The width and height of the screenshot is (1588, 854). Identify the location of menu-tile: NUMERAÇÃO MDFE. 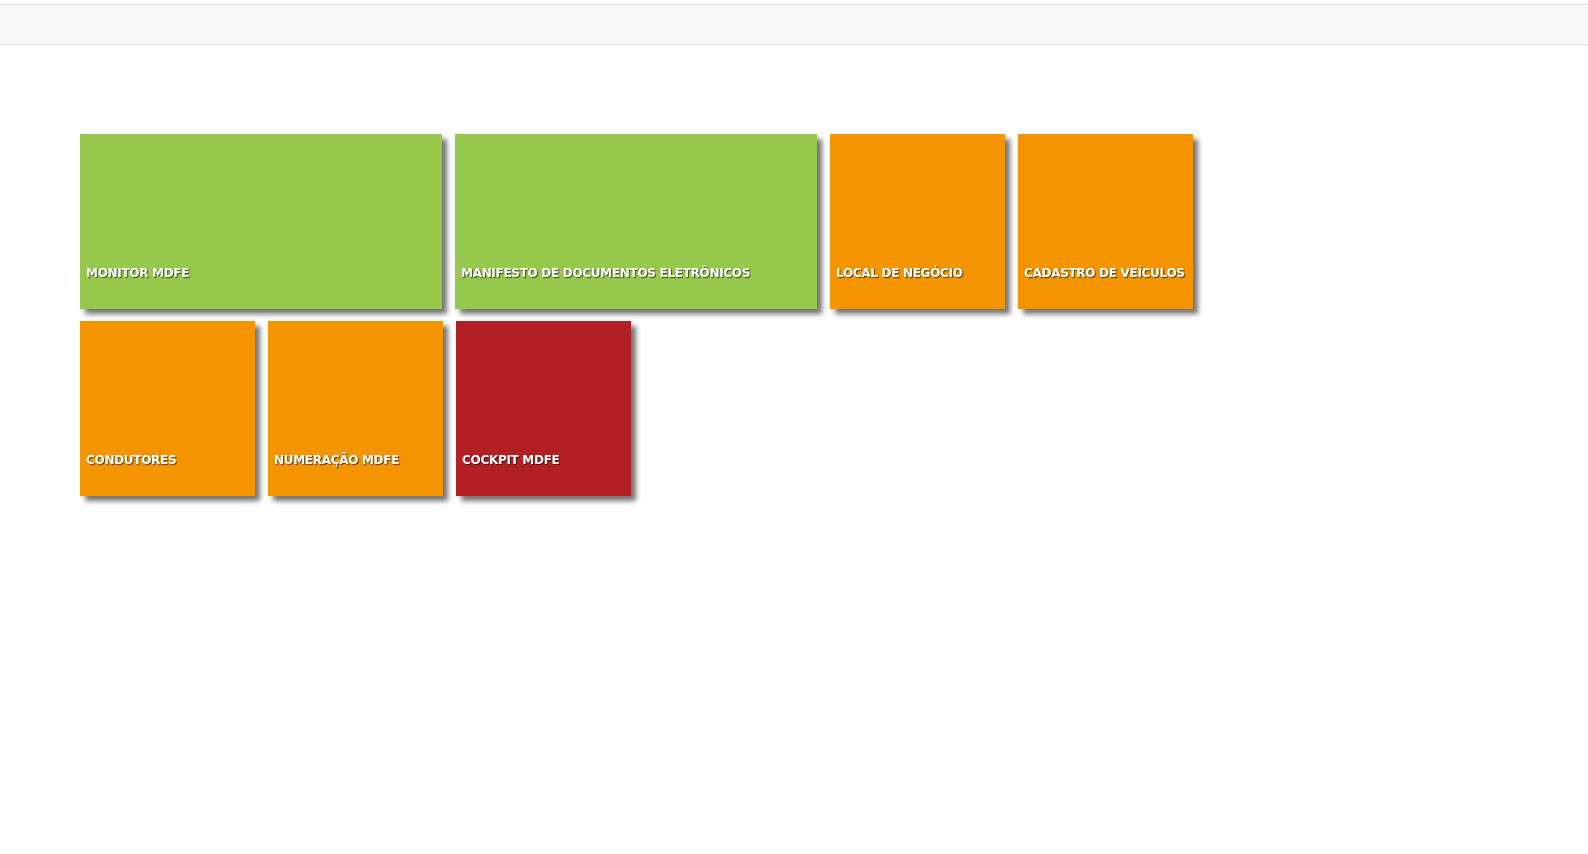
(355, 408).